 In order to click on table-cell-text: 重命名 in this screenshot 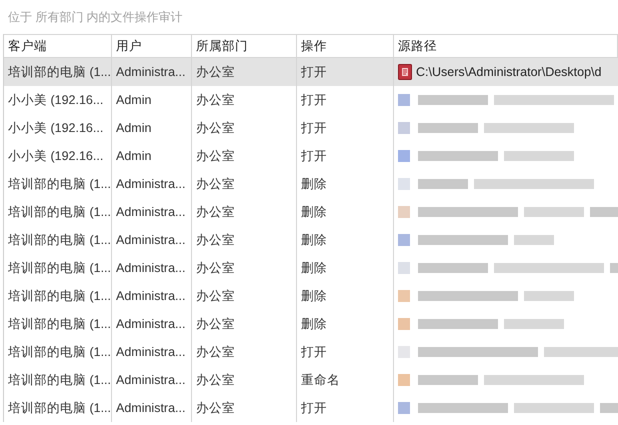, I will do `click(320, 380)`.